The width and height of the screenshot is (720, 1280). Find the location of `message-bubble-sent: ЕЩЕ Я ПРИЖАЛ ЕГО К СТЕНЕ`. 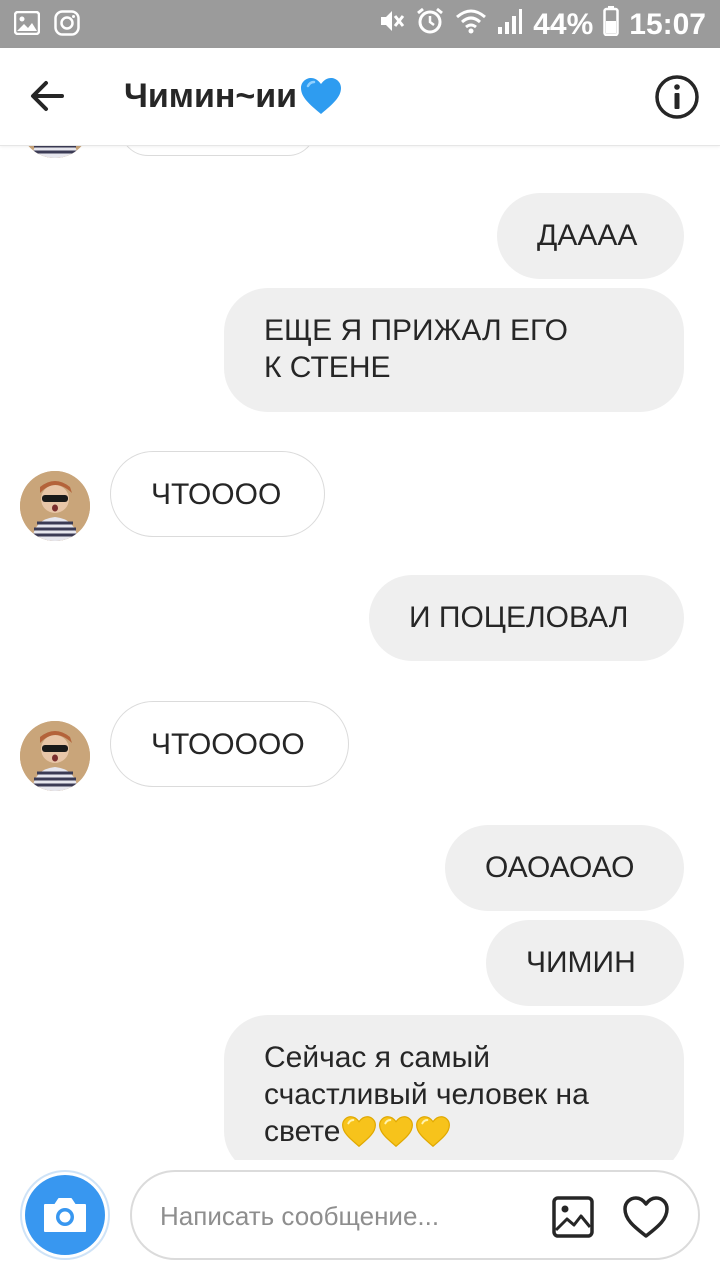

message-bubble-sent: ЕЩЕ Я ПРИЖАЛ ЕГО К СТЕНЕ is located at coordinates (454, 350).